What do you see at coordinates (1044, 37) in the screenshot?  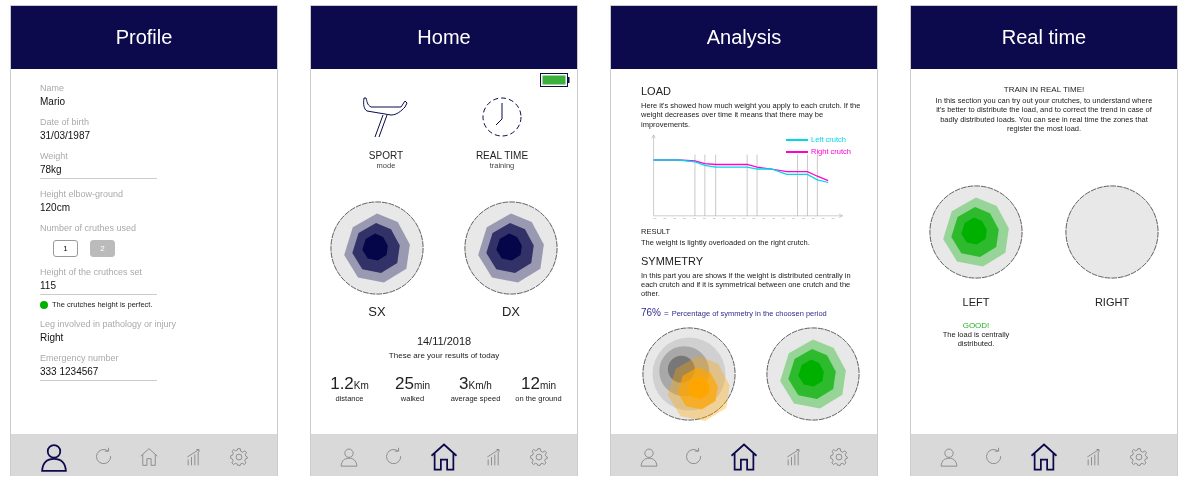 I see `screen-title: Real time` at bounding box center [1044, 37].